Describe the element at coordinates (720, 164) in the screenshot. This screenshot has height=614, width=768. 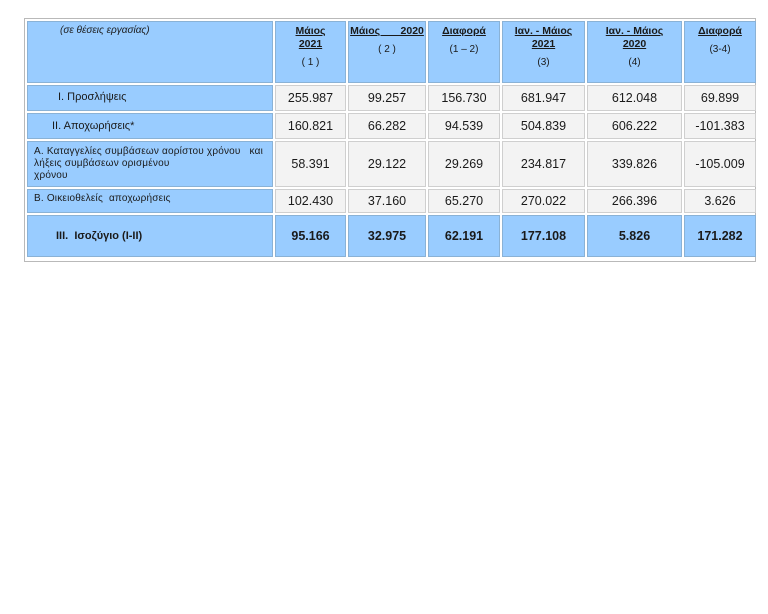
I see `table-cell: -105.009` at that location.